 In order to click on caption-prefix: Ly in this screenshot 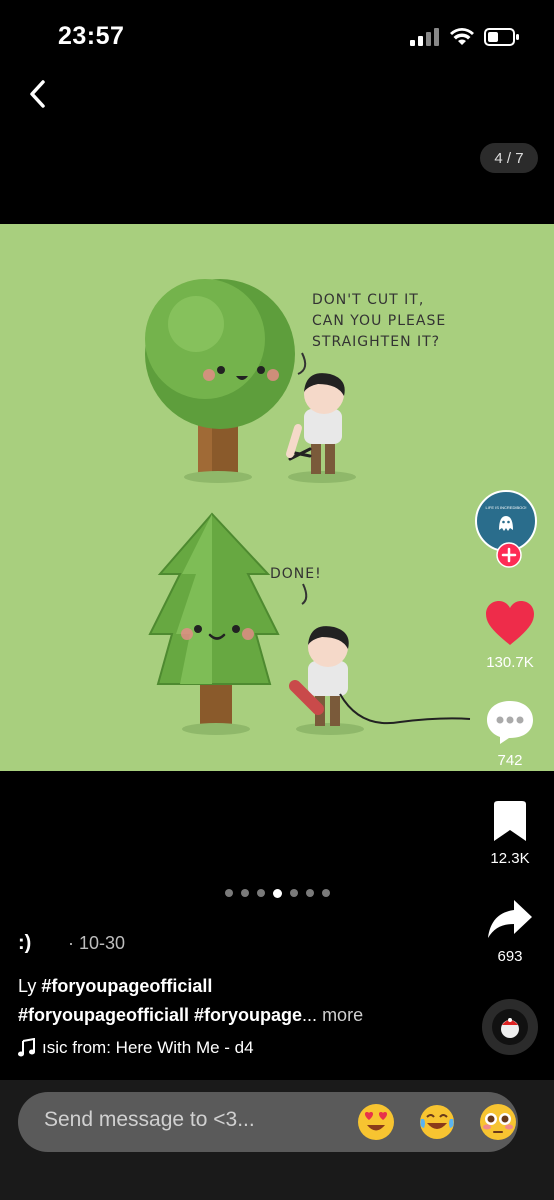, I will do `click(30, 986)`.